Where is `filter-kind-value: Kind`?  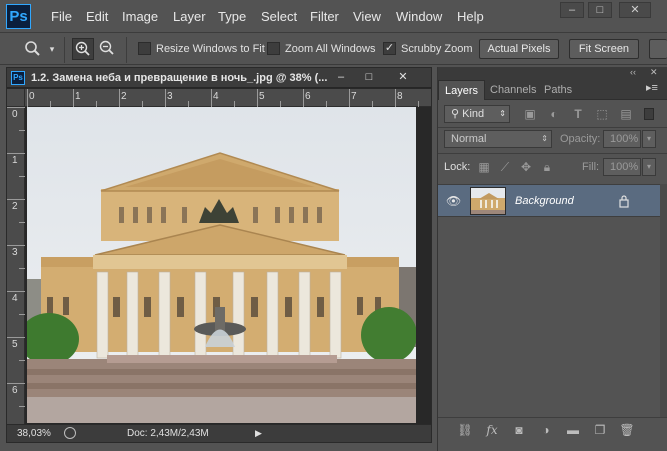 filter-kind-value: Kind is located at coordinates (473, 114).